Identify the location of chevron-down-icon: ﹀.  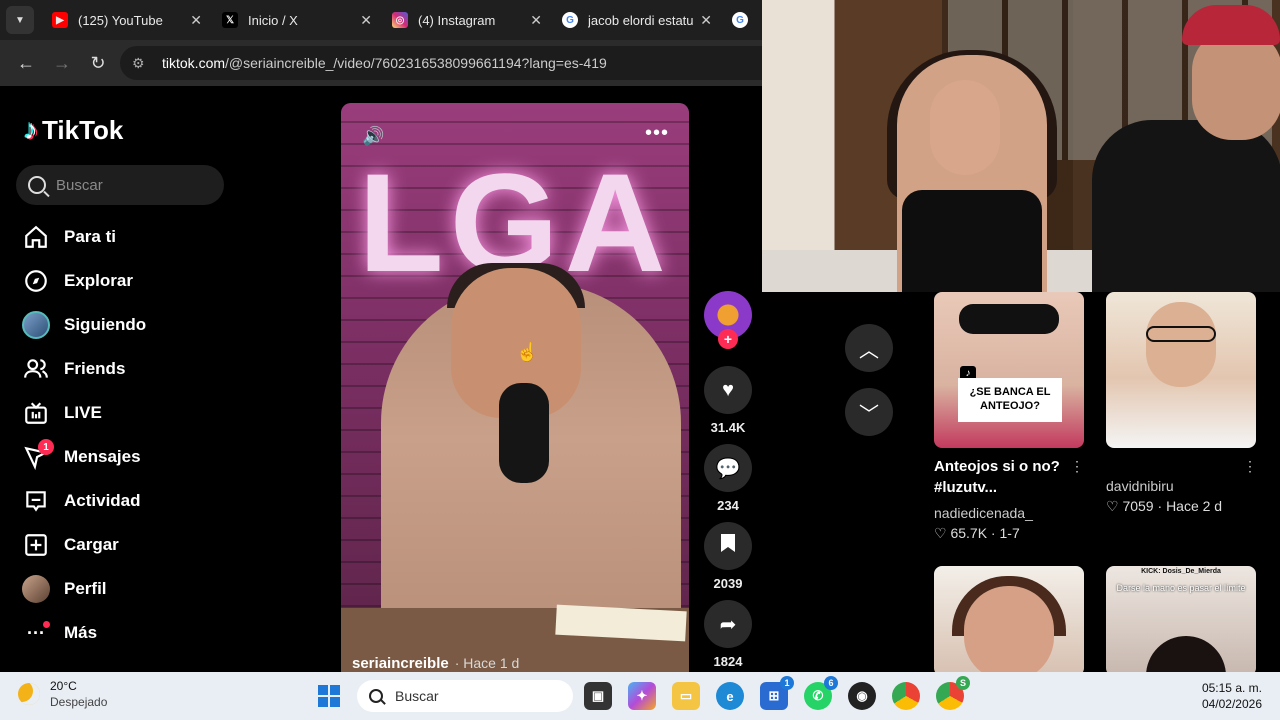
(869, 414).